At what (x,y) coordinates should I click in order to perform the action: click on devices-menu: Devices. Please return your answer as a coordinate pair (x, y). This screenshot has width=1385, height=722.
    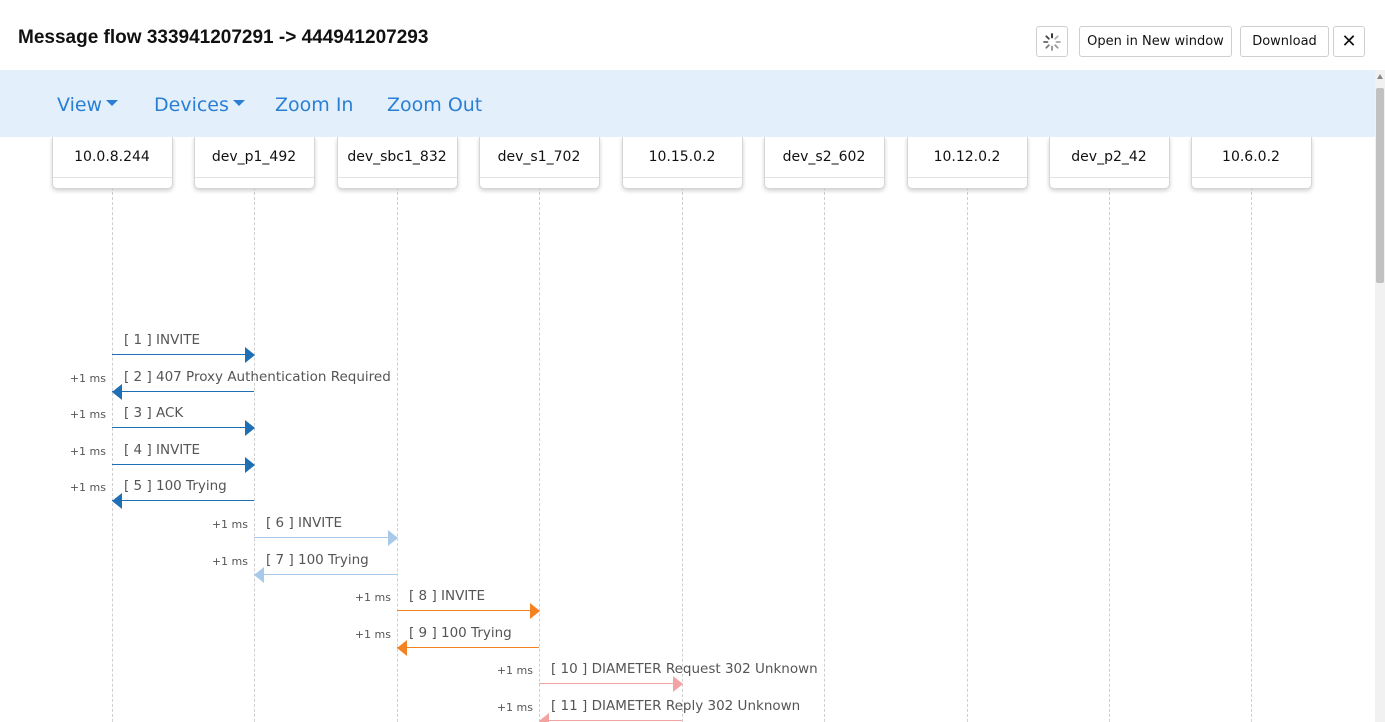
    Looking at the image, I should click on (199, 105).